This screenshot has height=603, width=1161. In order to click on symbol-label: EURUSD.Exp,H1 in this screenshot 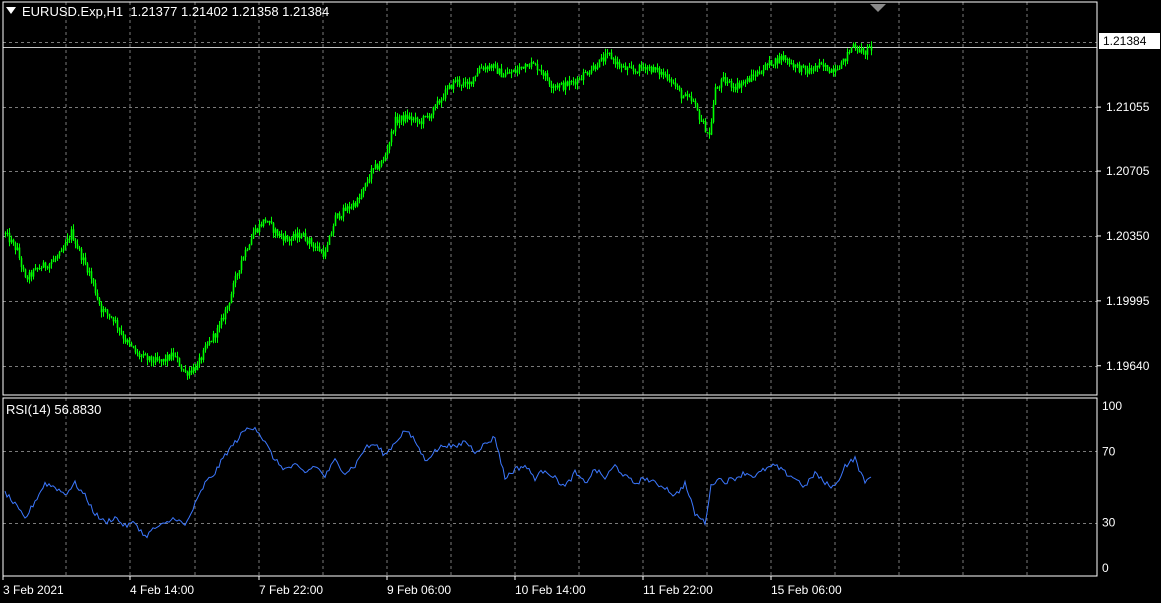, I will do `click(73, 11)`.